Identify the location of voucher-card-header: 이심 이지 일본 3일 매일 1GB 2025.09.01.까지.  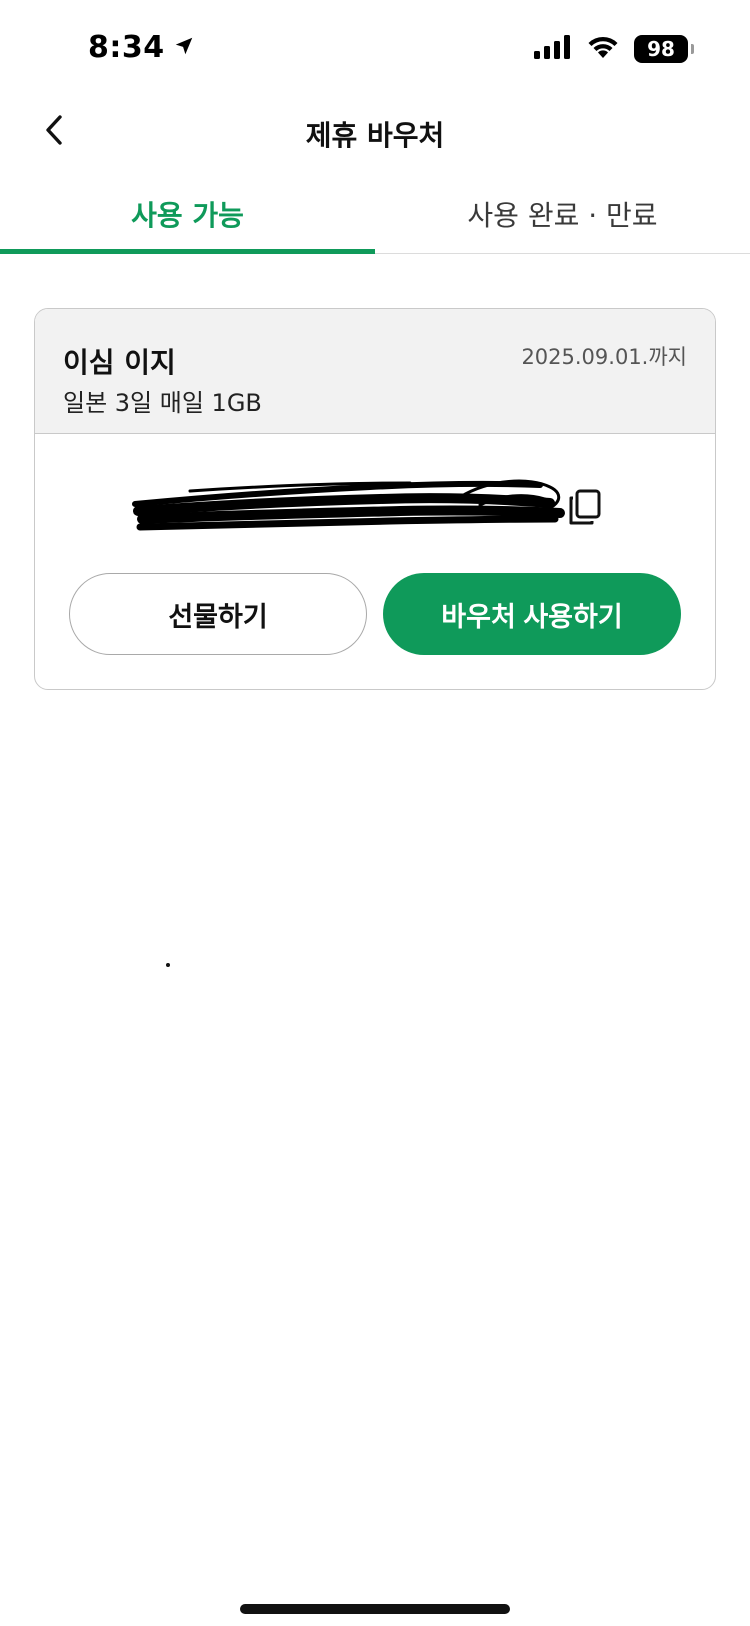
(375, 371).